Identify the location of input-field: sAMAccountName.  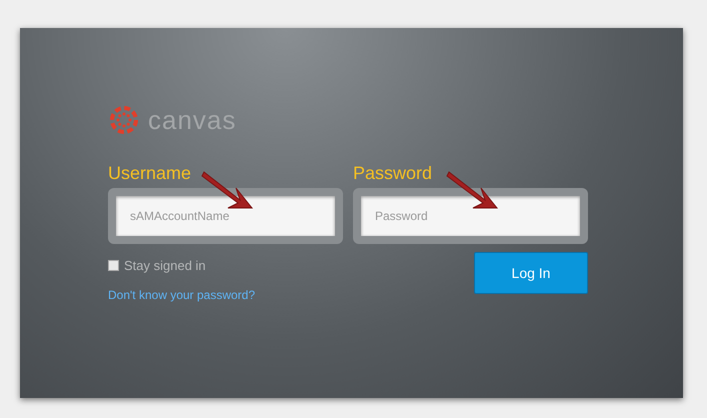
(225, 216).